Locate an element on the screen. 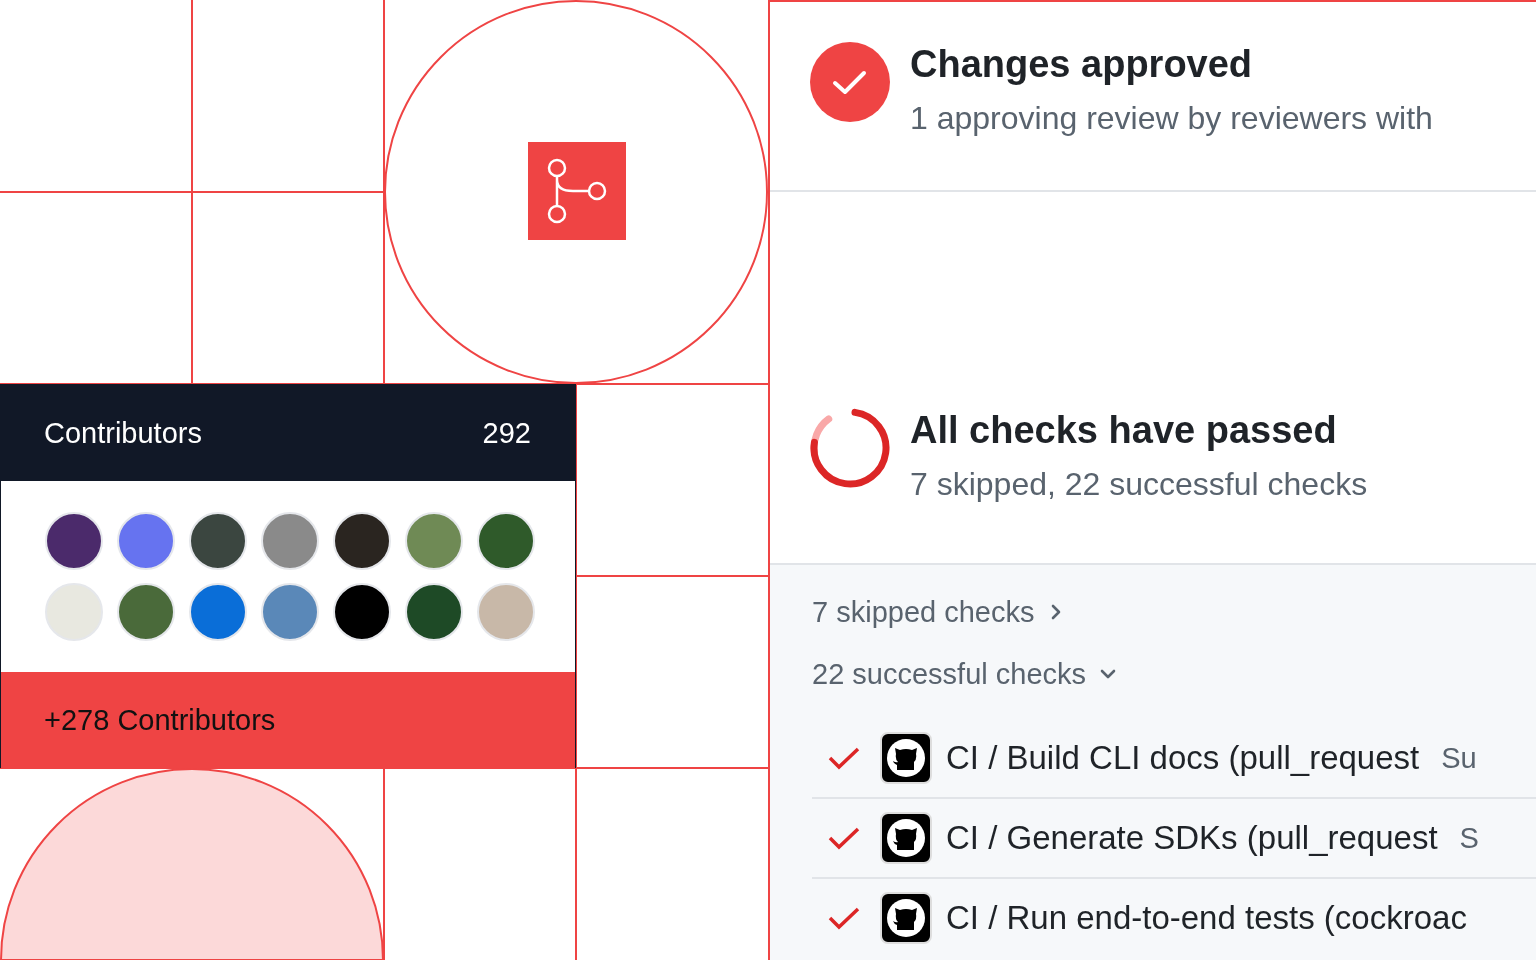  check-status: Su is located at coordinates (1459, 758).